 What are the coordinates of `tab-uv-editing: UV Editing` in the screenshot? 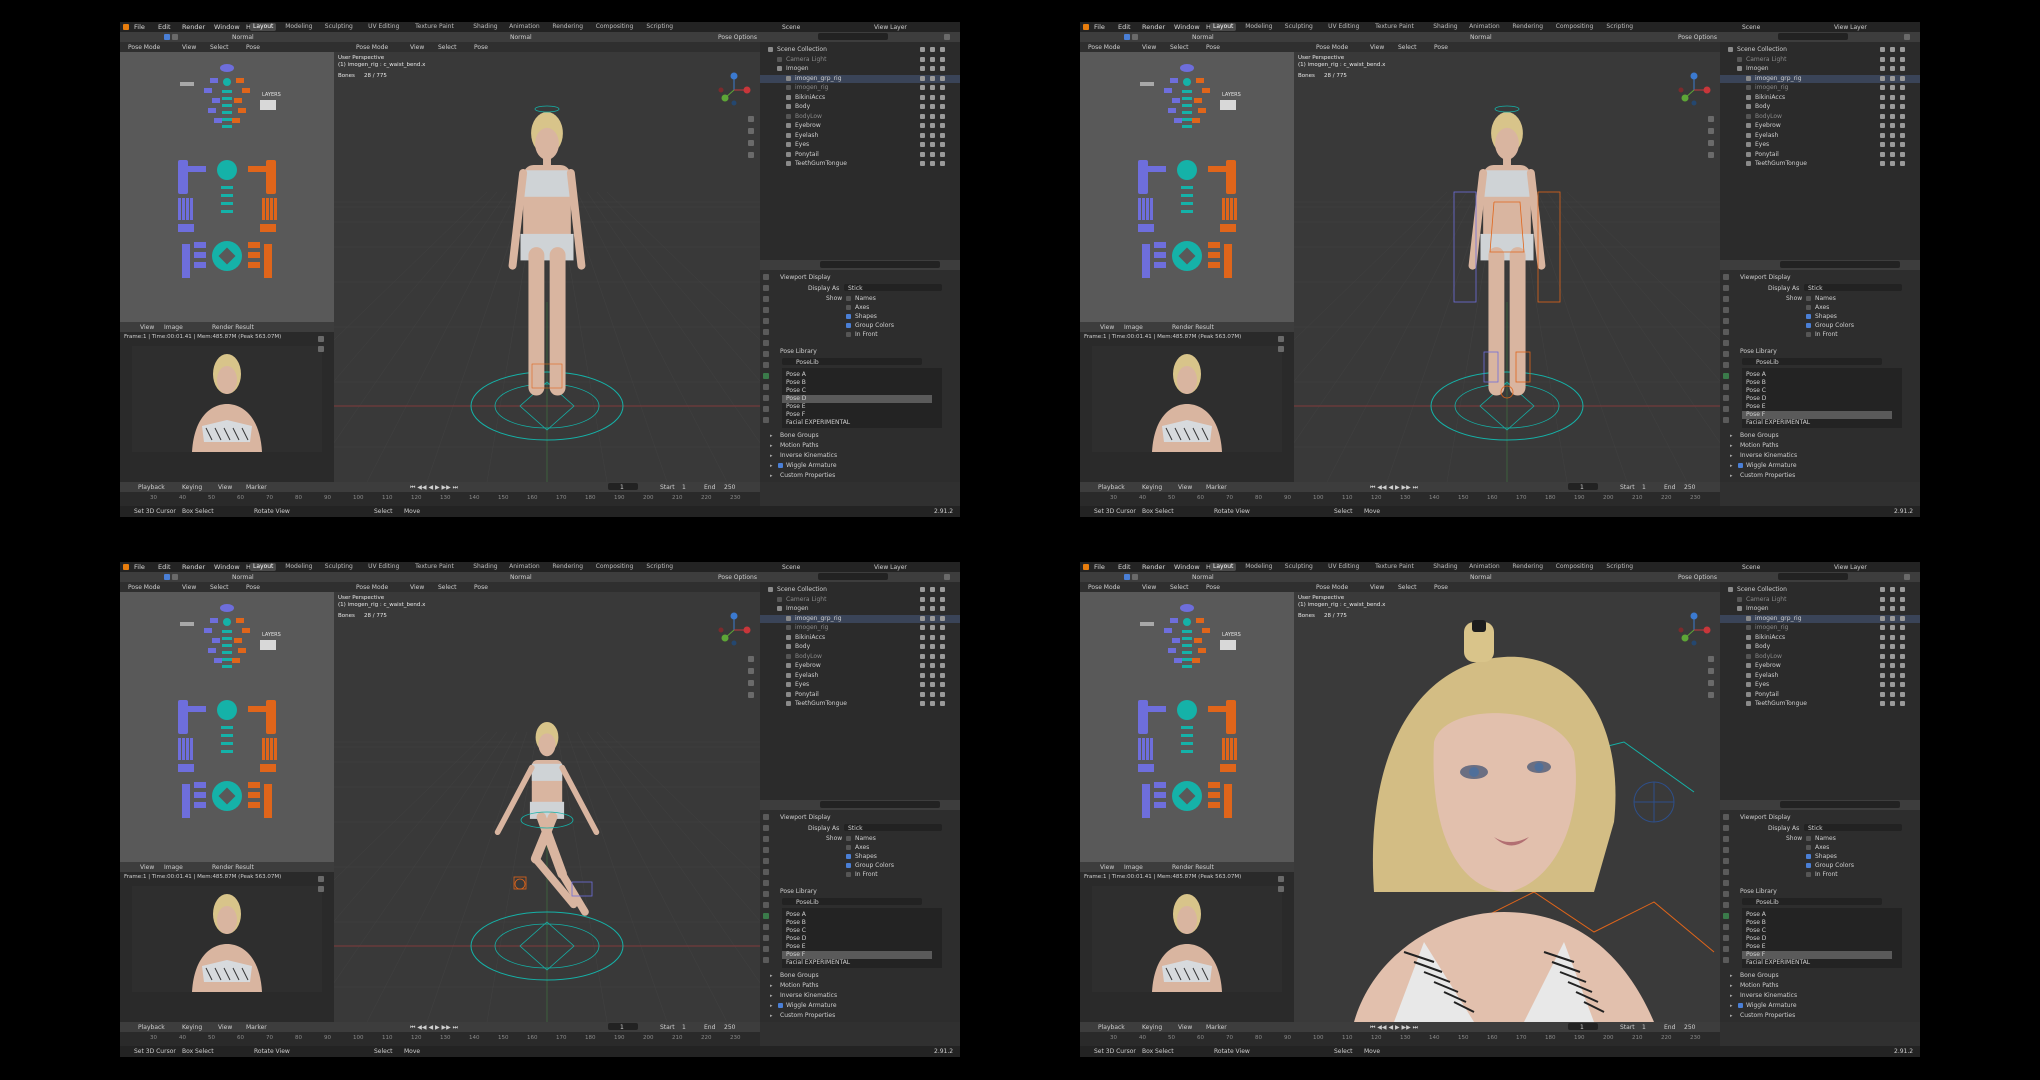 It's located at (383, 27).